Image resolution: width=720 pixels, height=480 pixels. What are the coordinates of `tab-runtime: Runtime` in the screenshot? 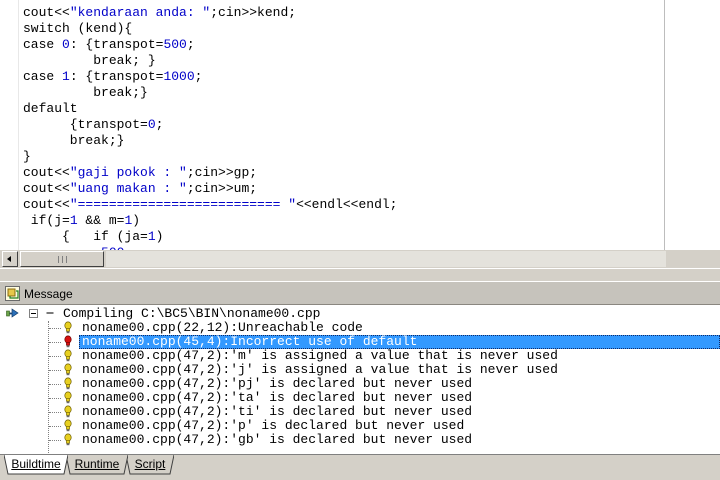 It's located at (97, 465).